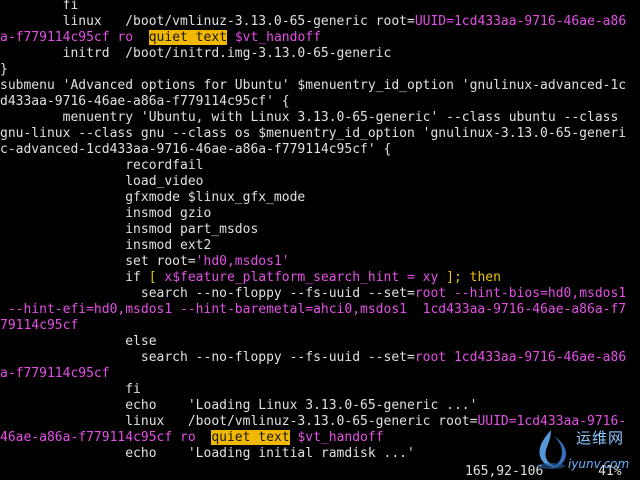 The width and height of the screenshot is (640, 480). What do you see at coordinates (129, 229) in the screenshot?
I see `terminal-text-segment: insmod part_msdos` at bounding box center [129, 229].